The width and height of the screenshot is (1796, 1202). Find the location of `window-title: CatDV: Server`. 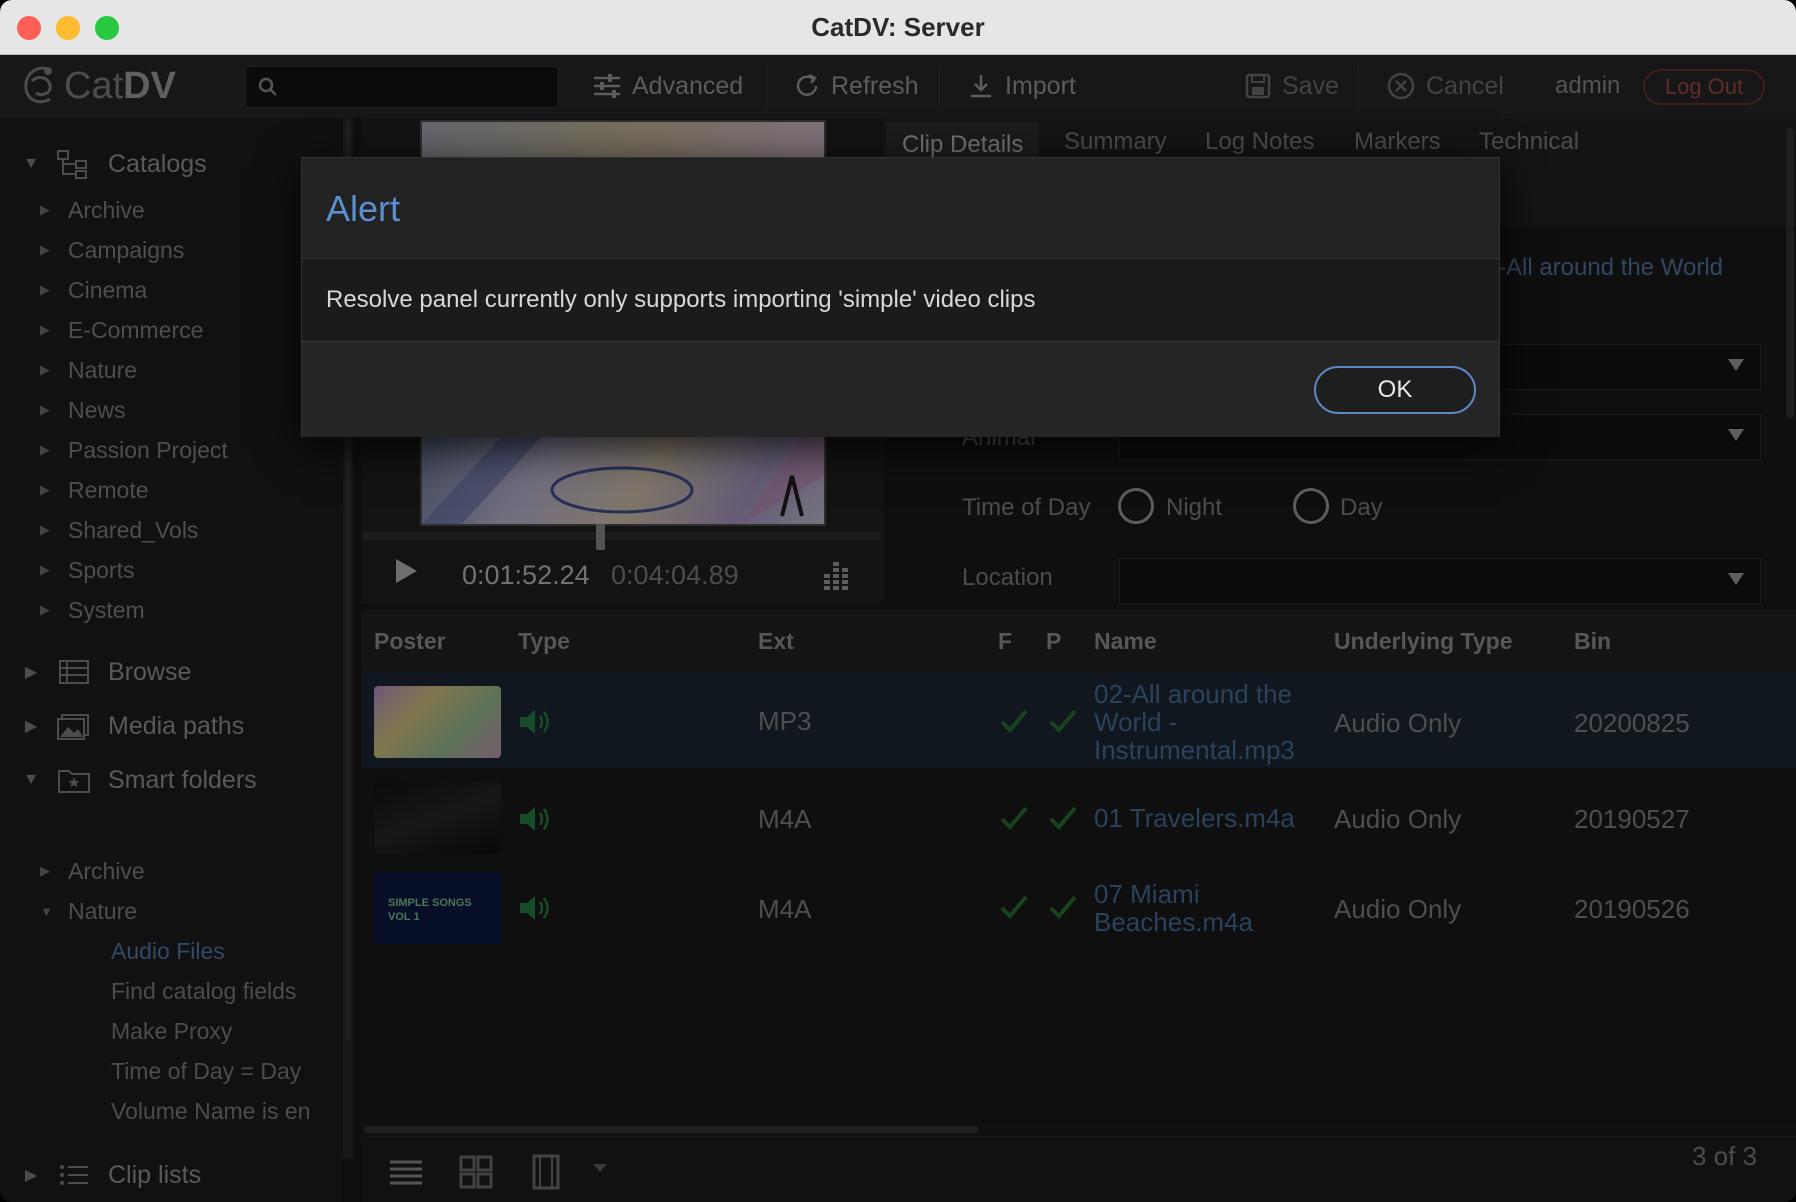

window-title: CatDV: Server is located at coordinates (898, 27).